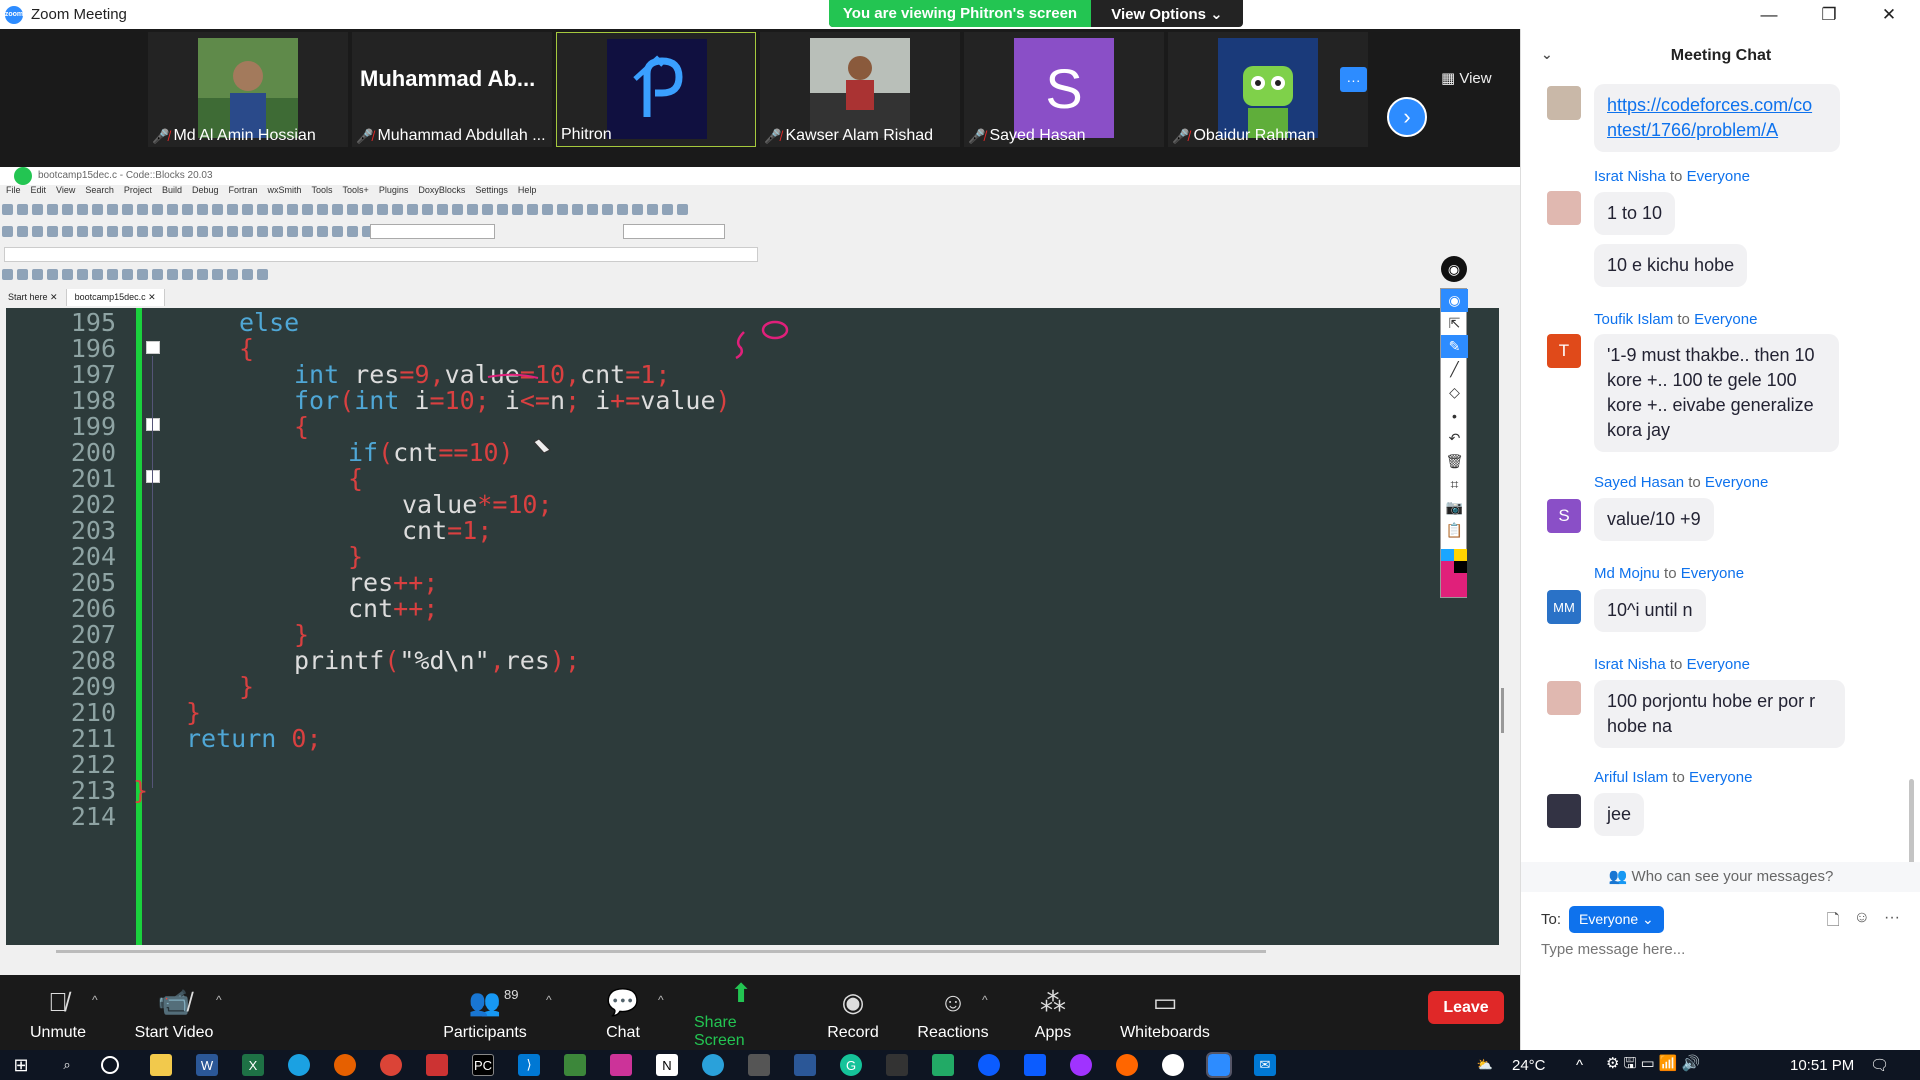 This screenshot has height=1080, width=1920. Describe the element at coordinates (621, 1065) in the screenshot. I see `app-icon` at that location.